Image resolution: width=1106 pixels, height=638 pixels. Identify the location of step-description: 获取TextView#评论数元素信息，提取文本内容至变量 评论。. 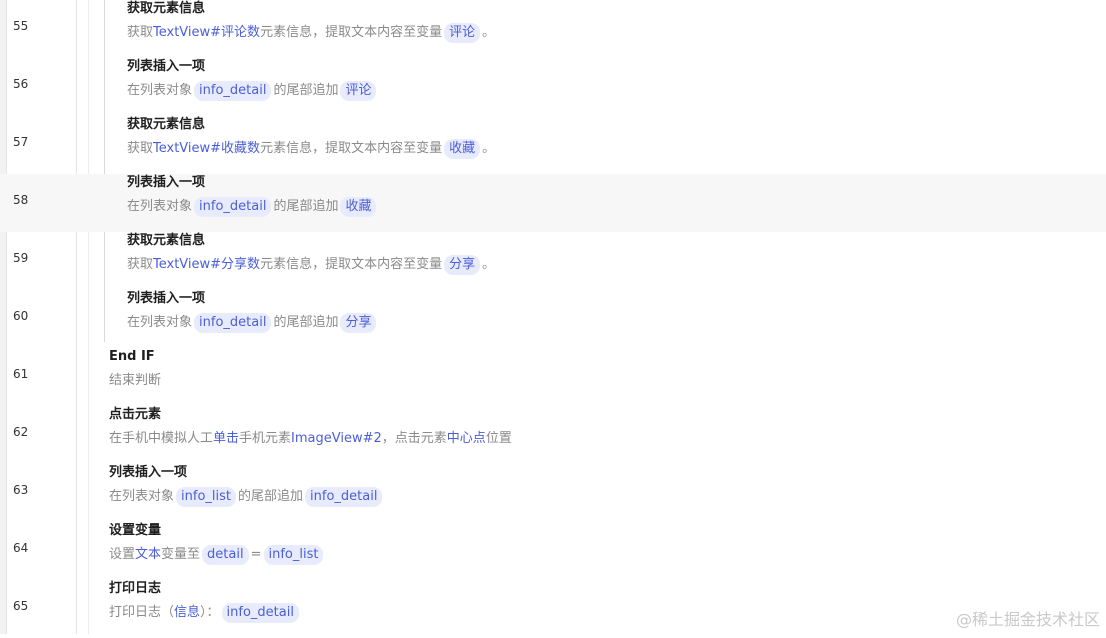
(311, 33).